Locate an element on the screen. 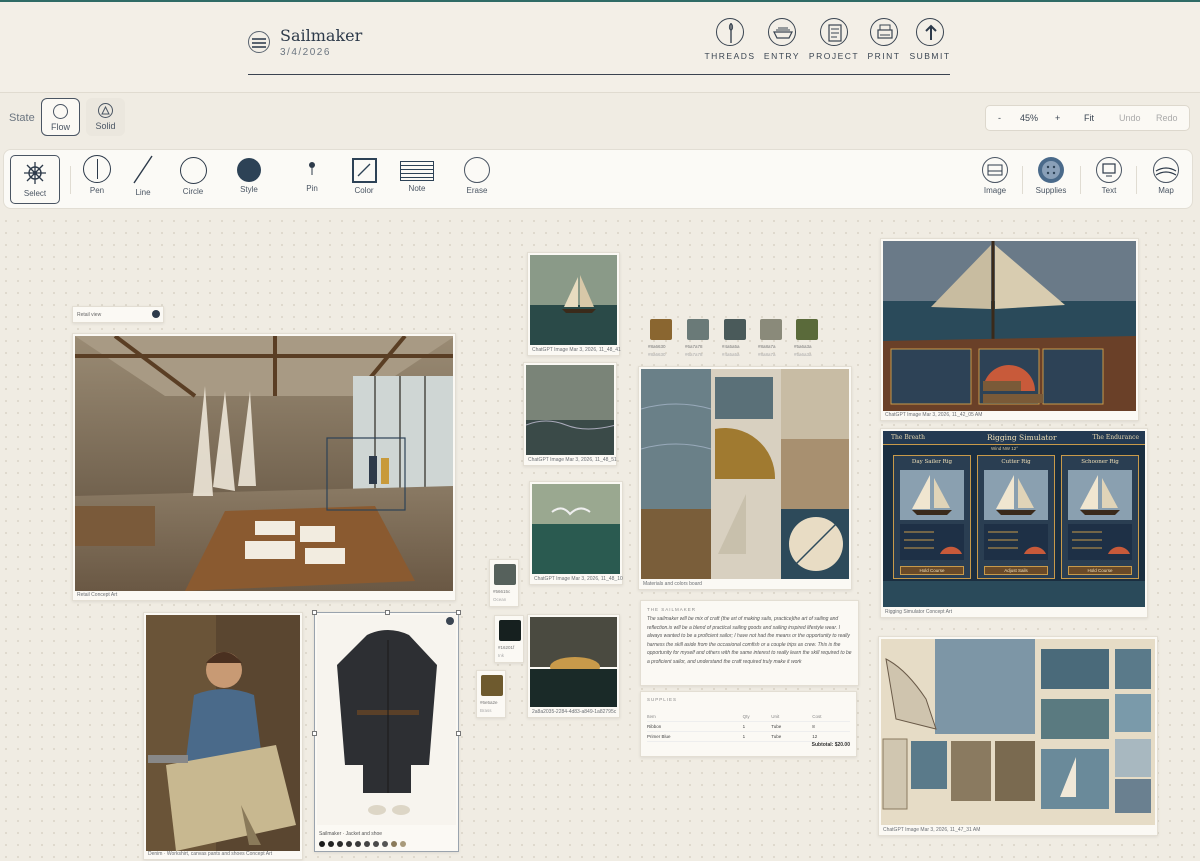 This screenshot has height=861, width=1200. sketch-collage-card: ChatGPT Image Mar 3, 2026, 11_47_31 AM is located at coordinates (1018, 736).